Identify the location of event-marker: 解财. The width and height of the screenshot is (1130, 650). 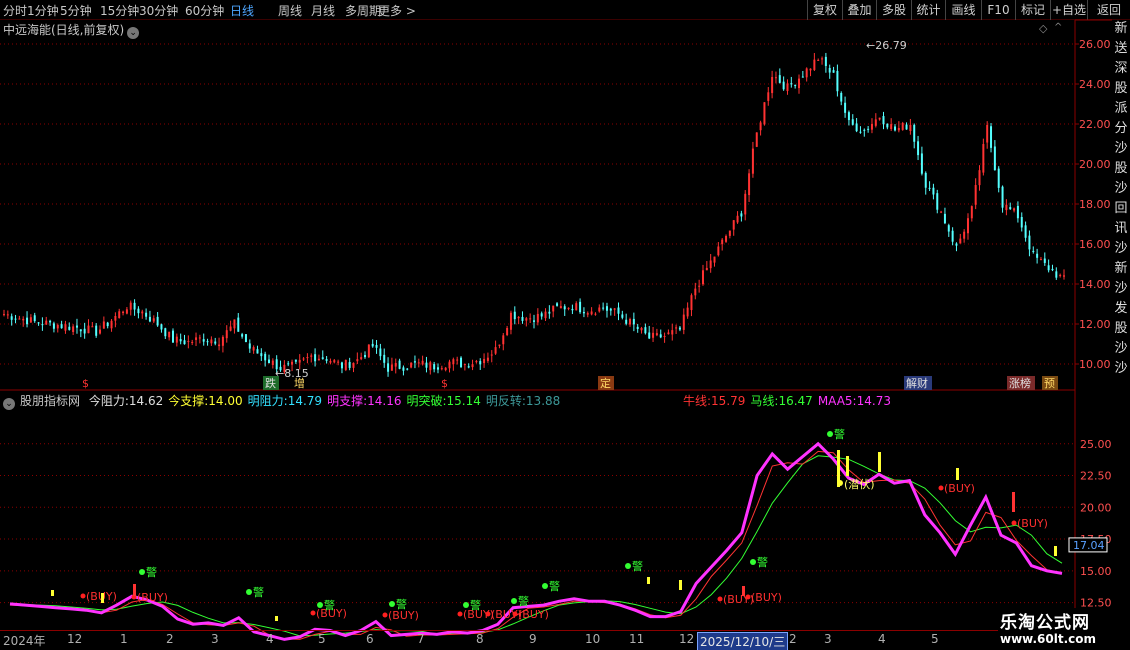
(917, 383).